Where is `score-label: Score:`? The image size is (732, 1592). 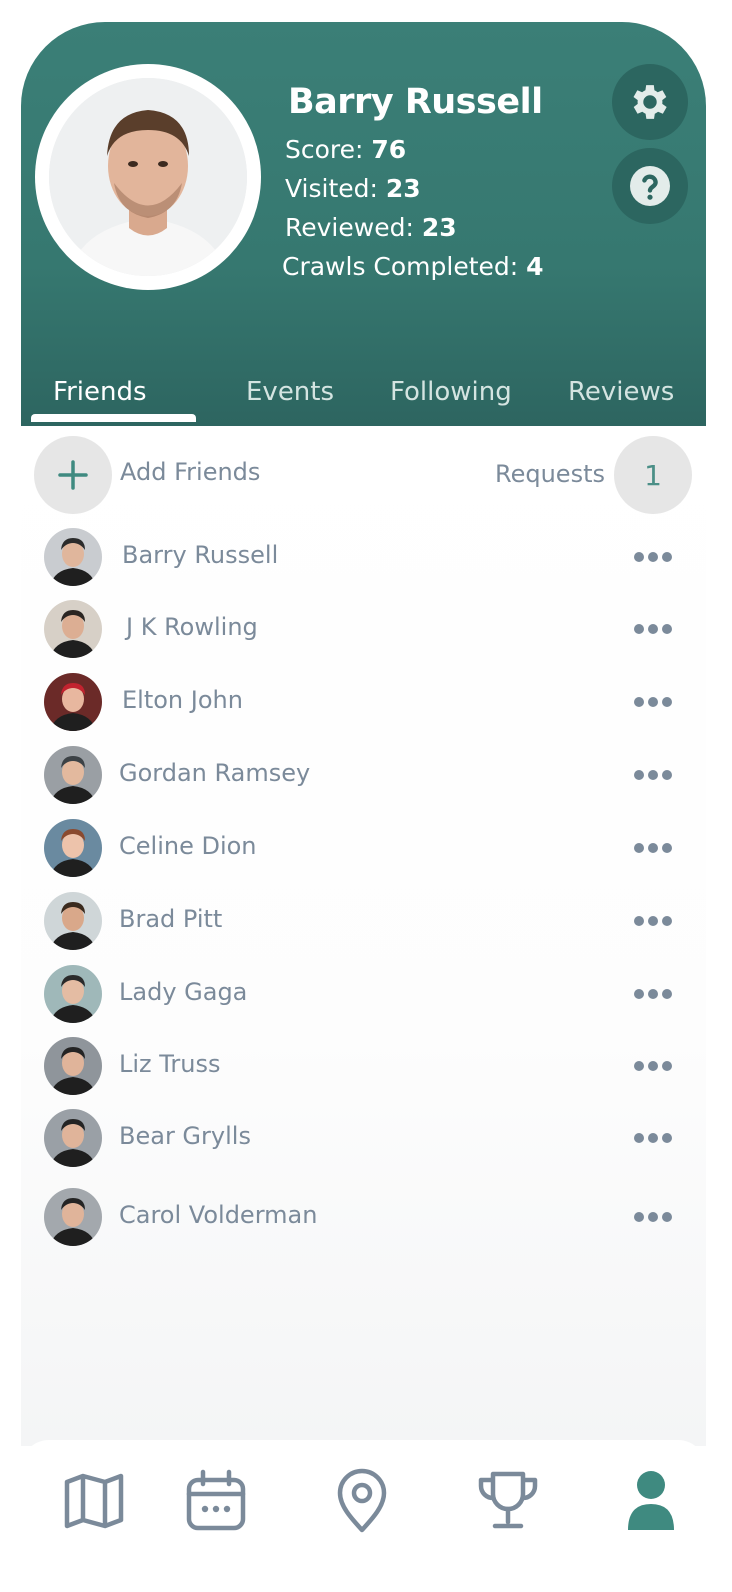 score-label: Score: is located at coordinates (328, 149).